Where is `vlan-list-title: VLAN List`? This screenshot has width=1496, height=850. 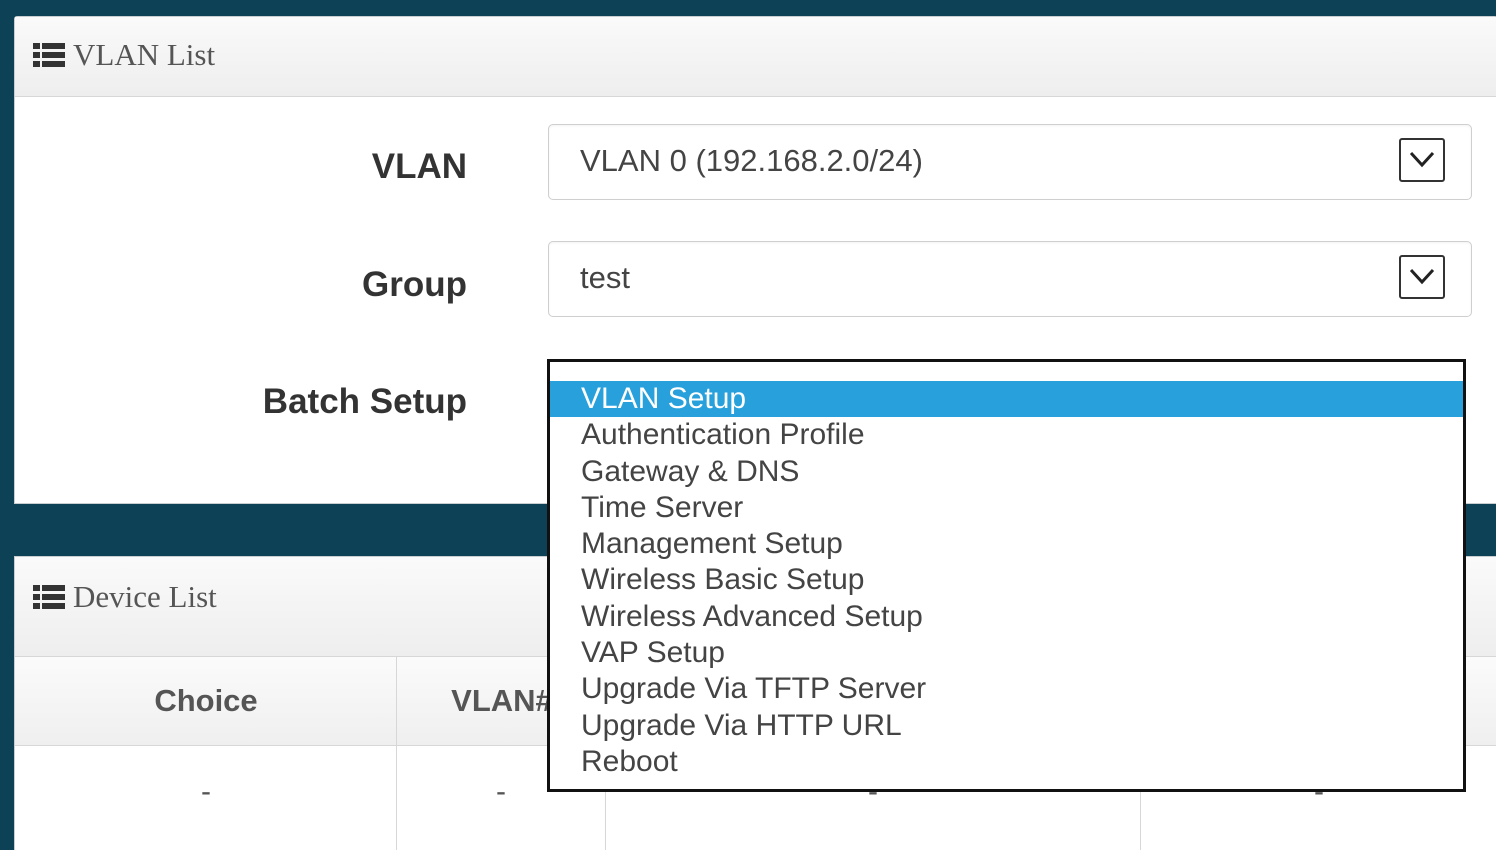 vlan-list-title: VLAN List is located at coordinates (124, 55).